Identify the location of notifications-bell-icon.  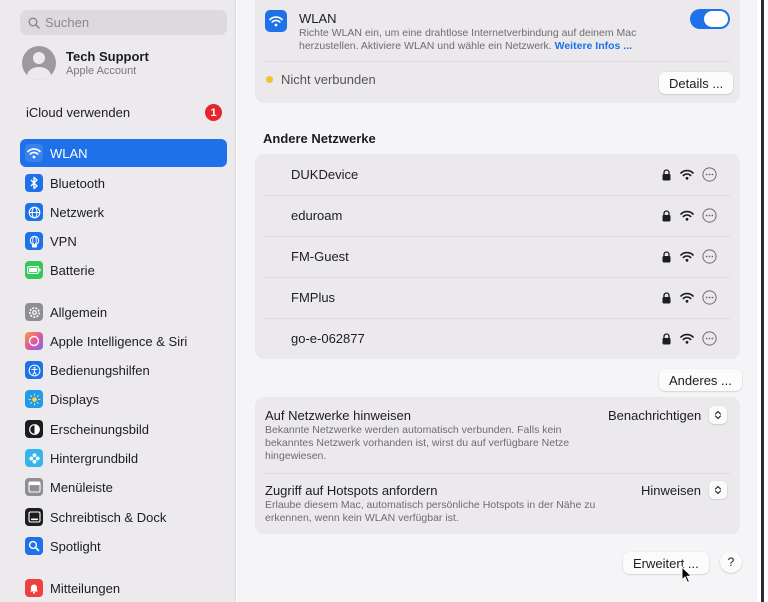
(34, 588).